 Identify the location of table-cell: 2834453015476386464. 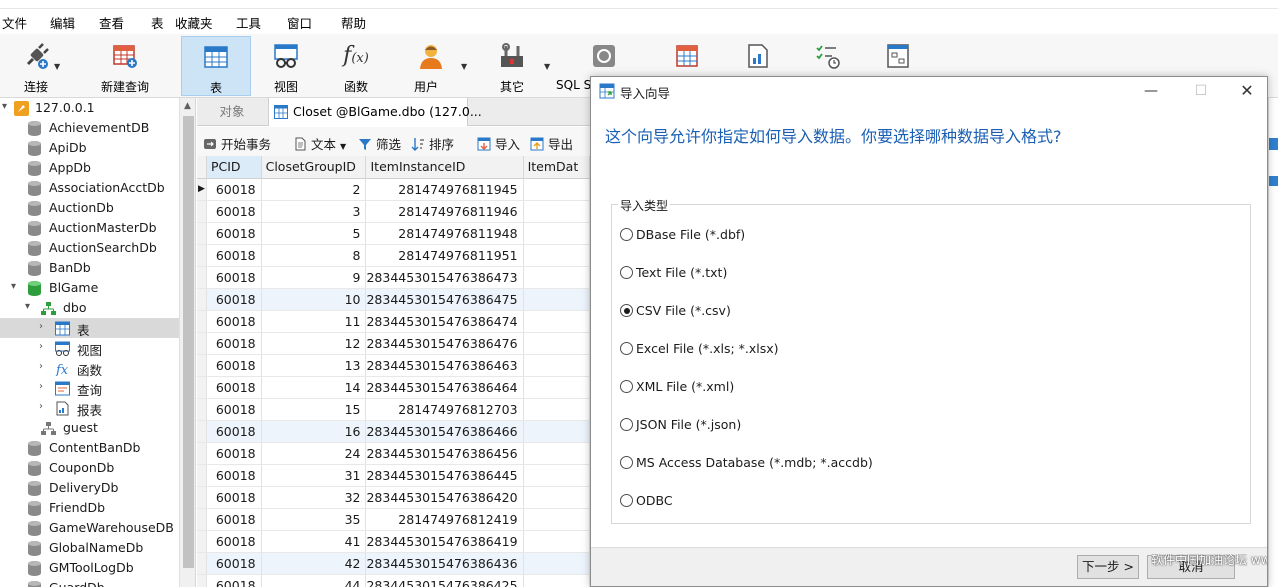
(444, 387).